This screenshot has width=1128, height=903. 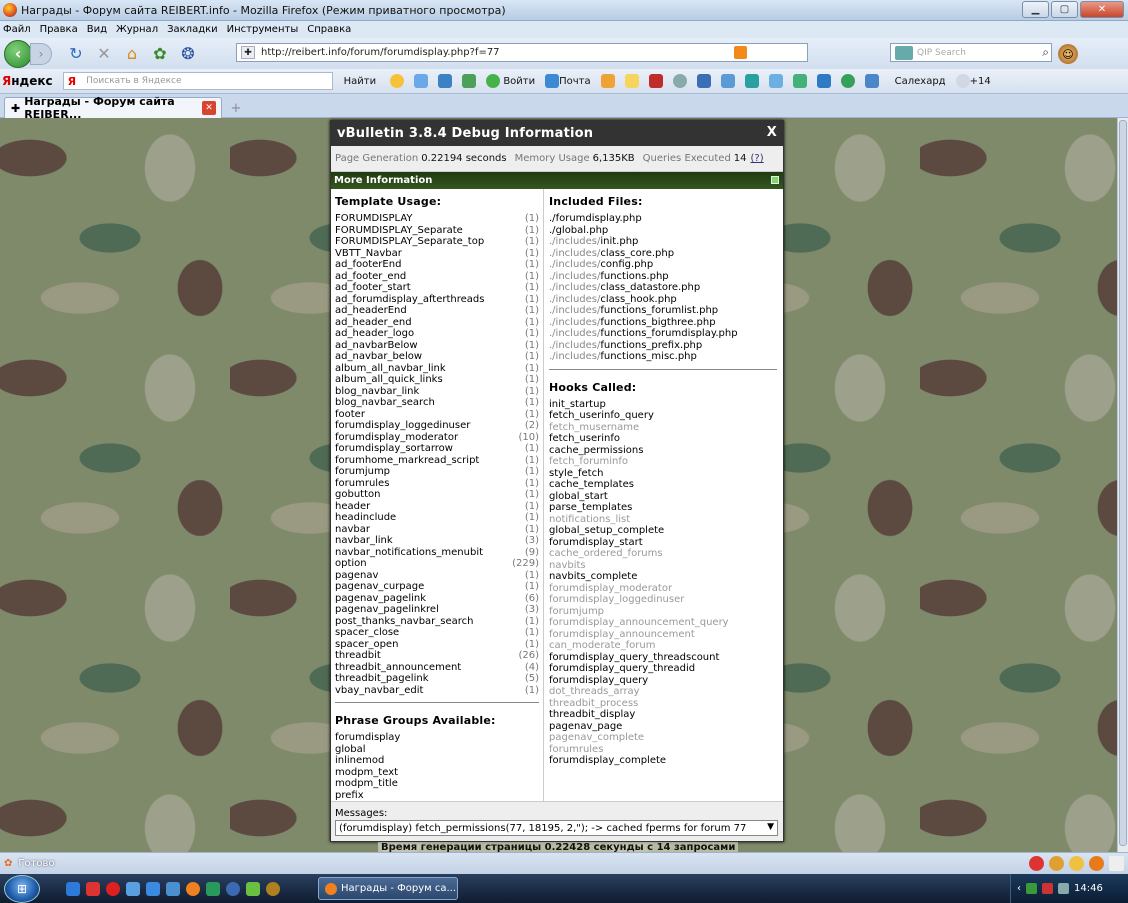 What do you see at coordinates (173, 888) in the screenshot?
I see `ql-desktop-icon` at bounding box center [173, 888].